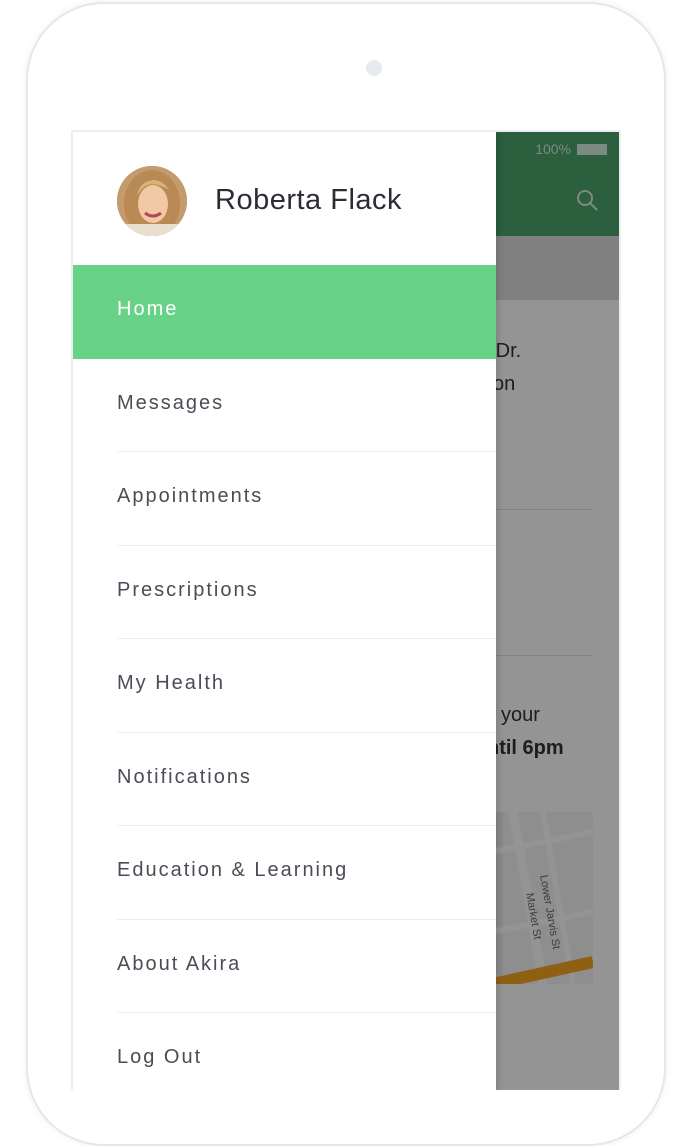 This screenshot has width=690, height=1146. Describe the element at coordinates (374, 68) in the screenshot. I see `camera-dot` at that location.